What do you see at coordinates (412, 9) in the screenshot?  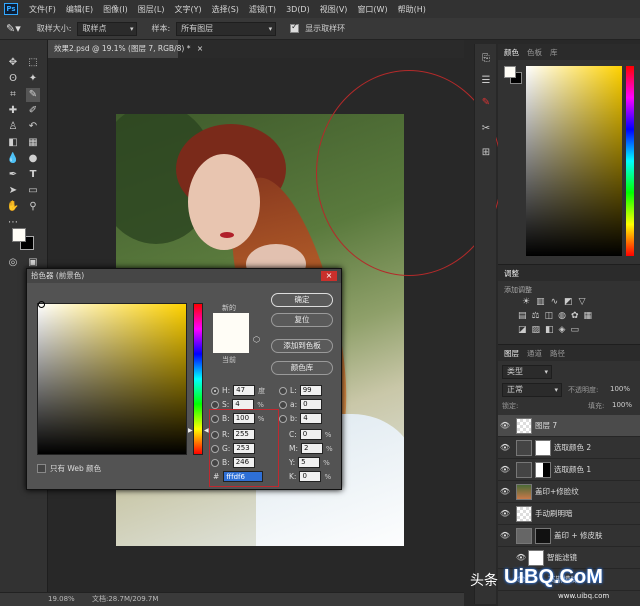 I see `menu-help: 帮助(H)` at bounding box center [412, 9].